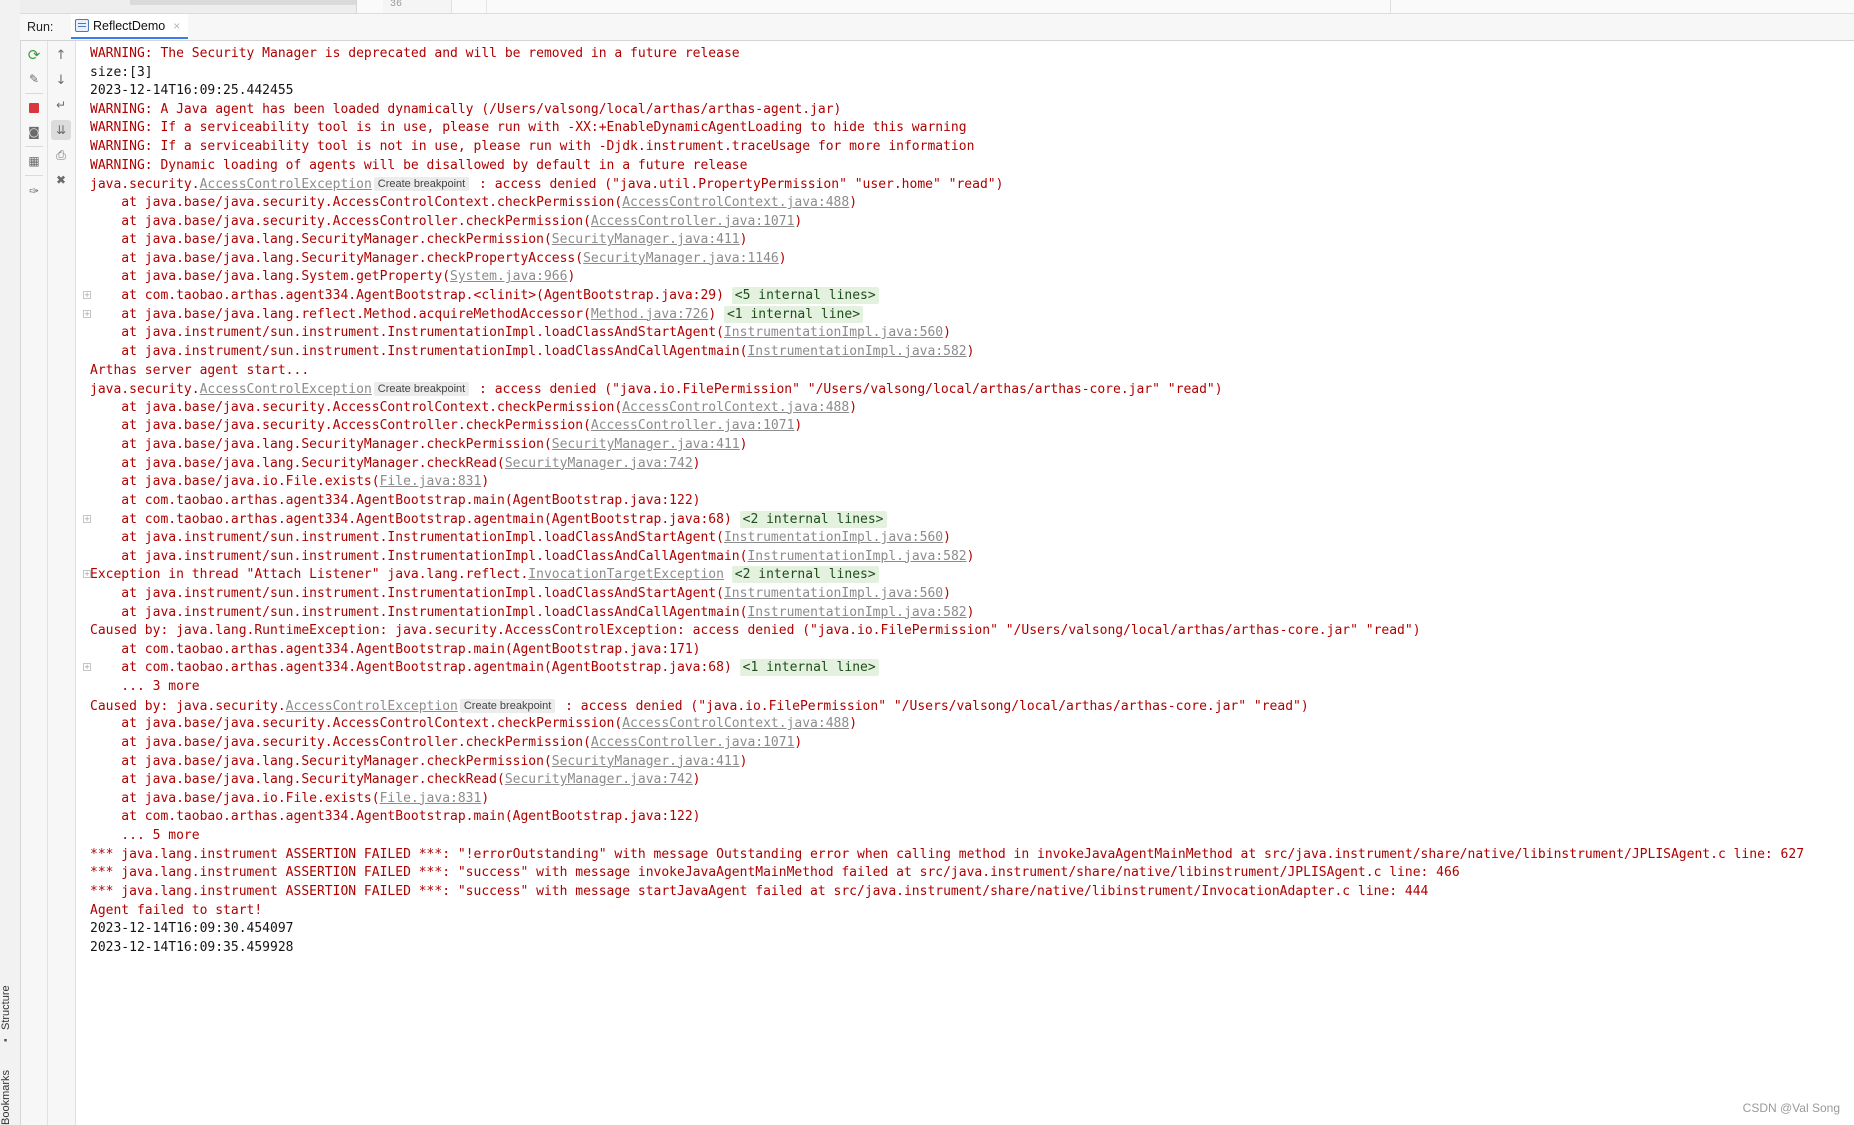  What do you see at coordinates (5, 1039) in the screenshot?
I see `structure-icon: ▪` at bounding box center [5, 1039].